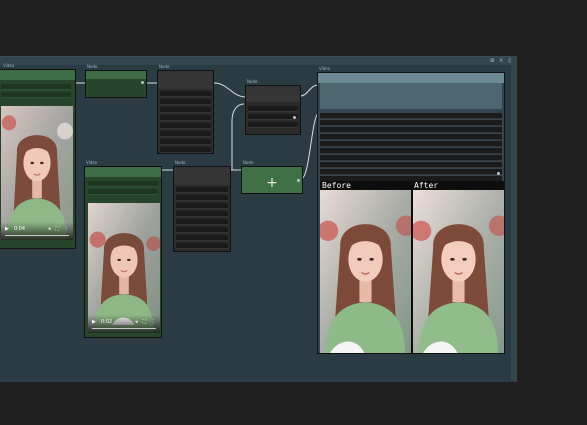 The width and height of the screenshot is (587, 425). I want to click on video-preview: ▶ 0:02 ◂ ⛶ ⋮, so click(124, 268).